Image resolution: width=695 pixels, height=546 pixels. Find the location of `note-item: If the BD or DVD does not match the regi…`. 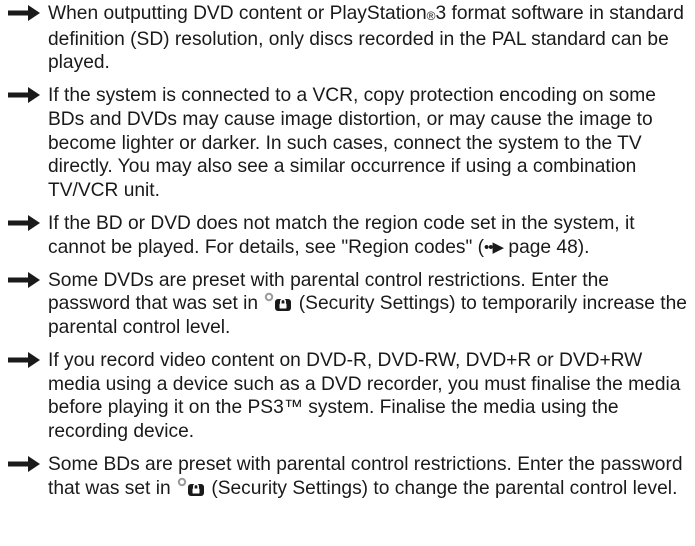

note-item: If the BD or DVD does not match the regi… is located at coordinates (347, 235).